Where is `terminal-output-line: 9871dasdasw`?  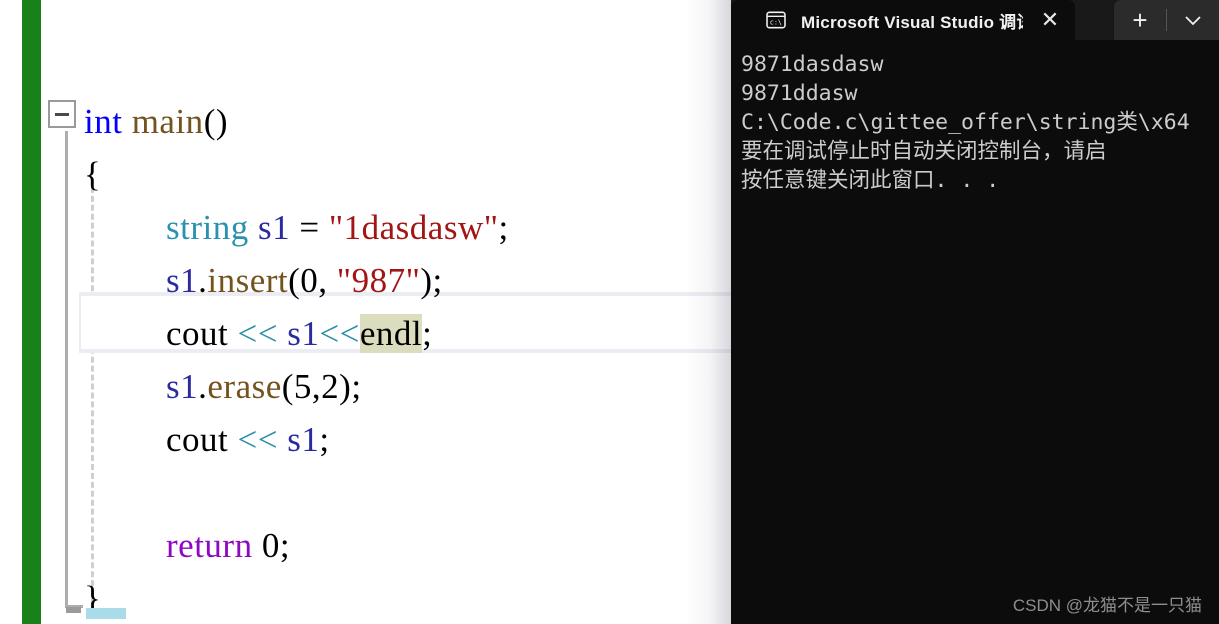 terminal-output-line: 9871dasdasw is located at coordinates (812, 64).